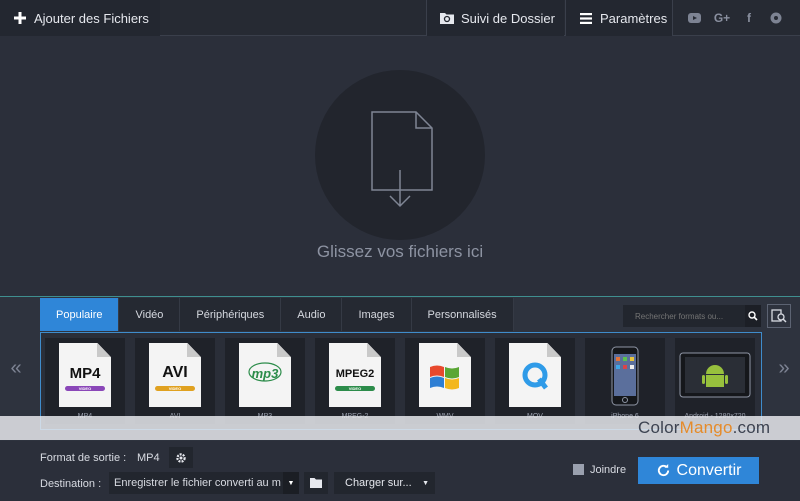  Describe the element at coordinates (684, 316) in the screenshot. I see `format-search-input` at that location.